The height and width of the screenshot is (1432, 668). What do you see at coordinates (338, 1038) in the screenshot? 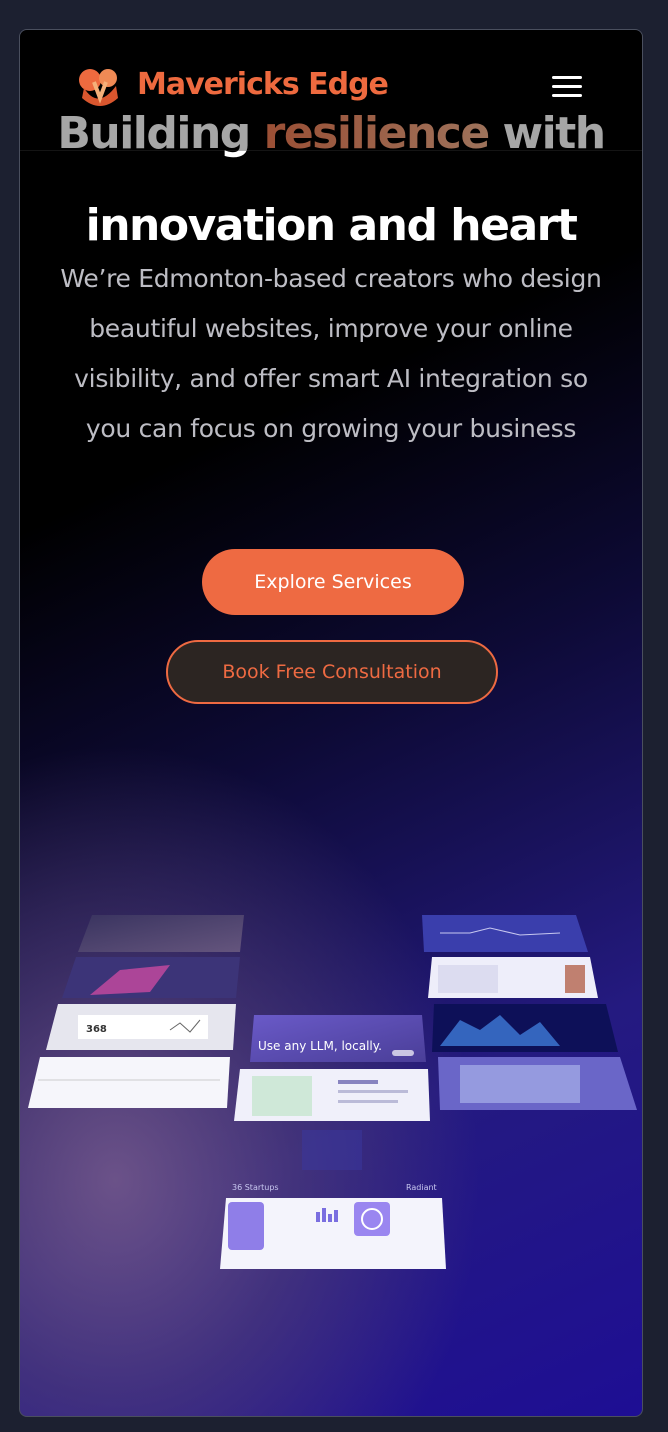
I see `showcase-card-llm` at bounding box center [338, 1038].